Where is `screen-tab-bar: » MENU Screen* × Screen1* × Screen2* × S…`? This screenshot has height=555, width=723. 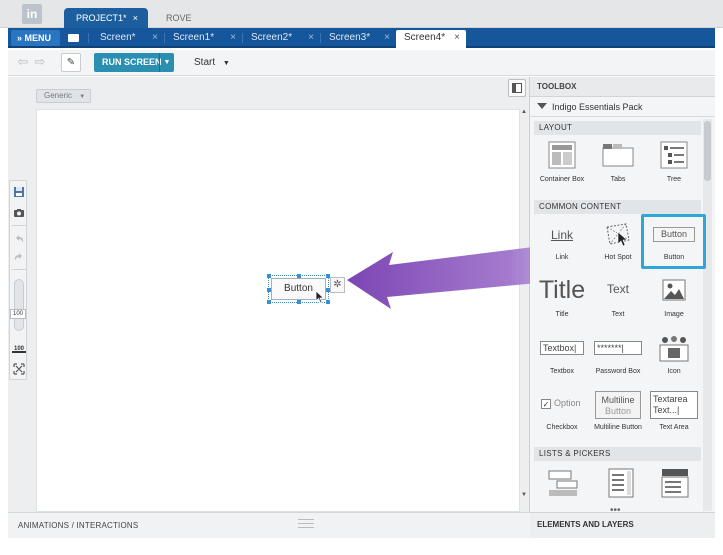
screen-tab-bar: » MENU Screen* × Screen1* × Screen2* × S… is located at coordinates (361, 38).